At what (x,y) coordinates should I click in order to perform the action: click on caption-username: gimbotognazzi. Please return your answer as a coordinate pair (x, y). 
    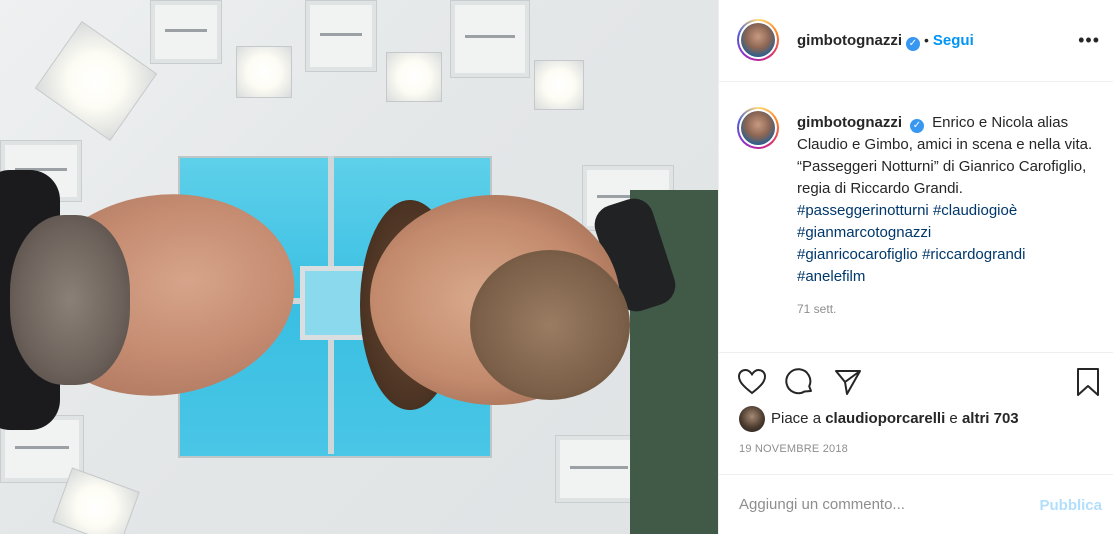
    Looking at the image, I should click on (849, 122).